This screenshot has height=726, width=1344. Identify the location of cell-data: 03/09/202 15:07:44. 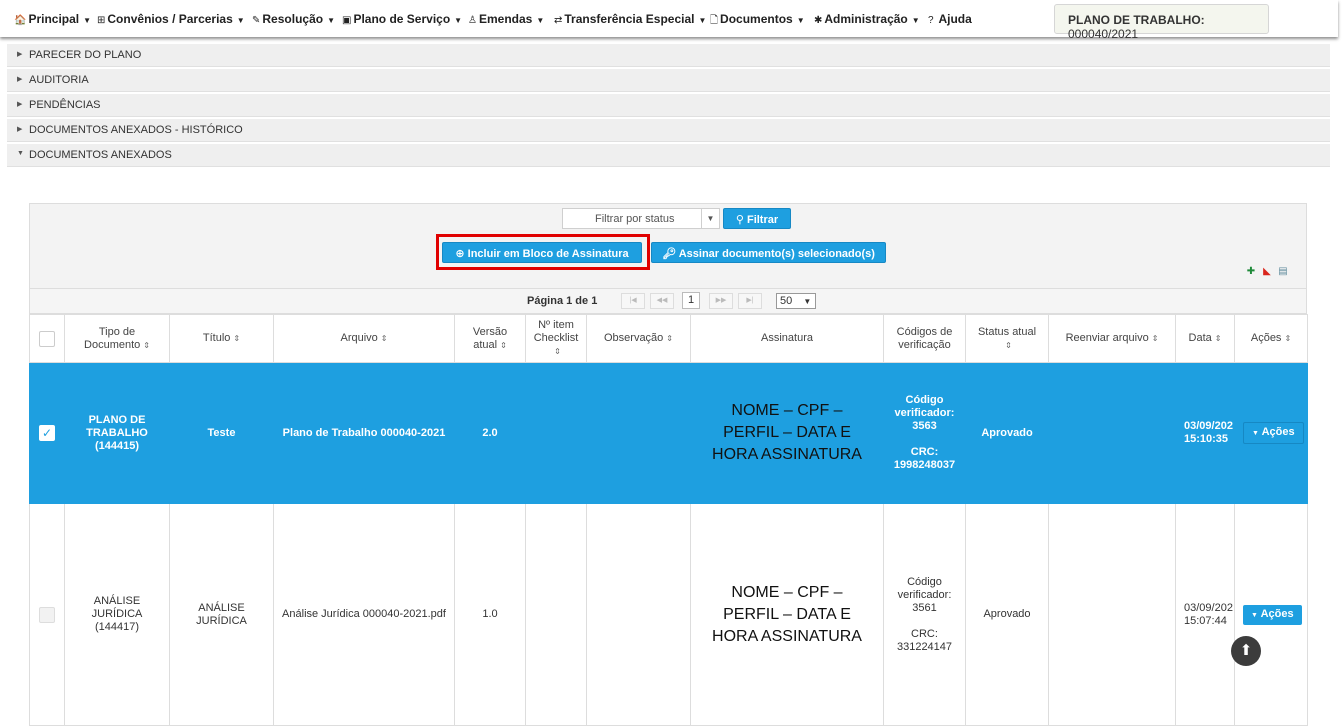
(1205, 614).